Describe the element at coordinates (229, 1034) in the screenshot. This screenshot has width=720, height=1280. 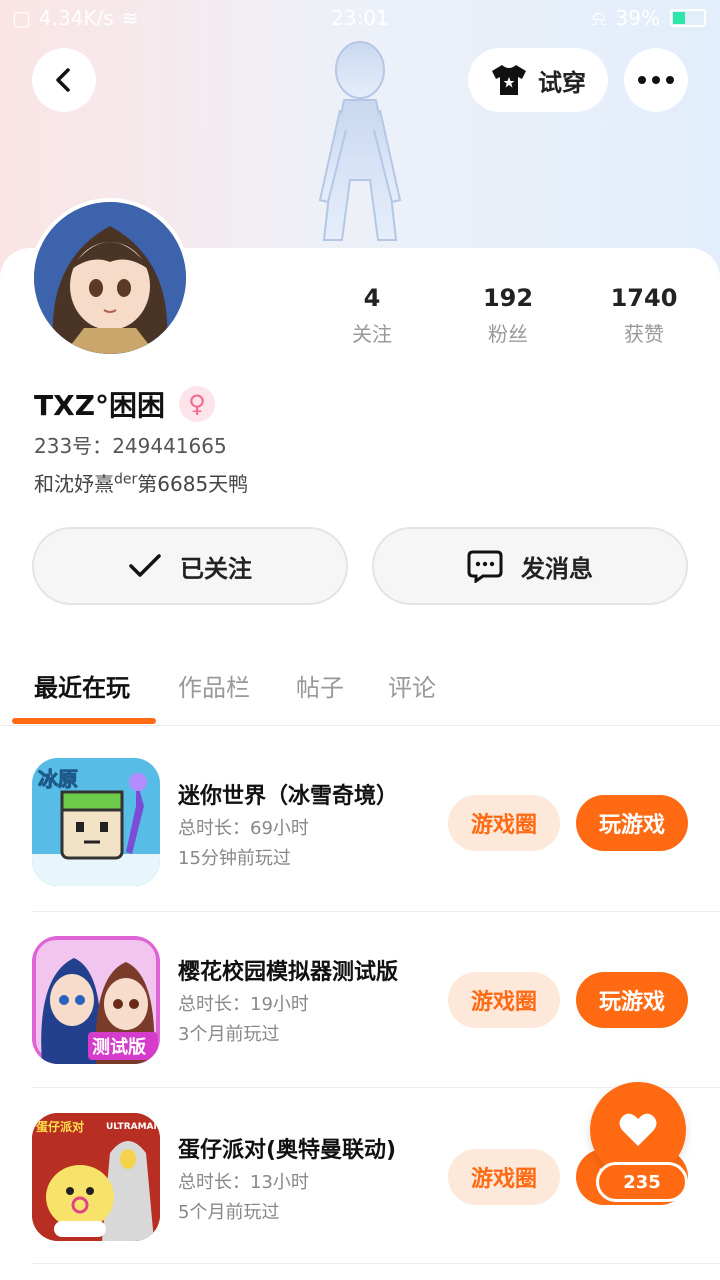
I see `game-last-played: 3个月前玩过` at that location.